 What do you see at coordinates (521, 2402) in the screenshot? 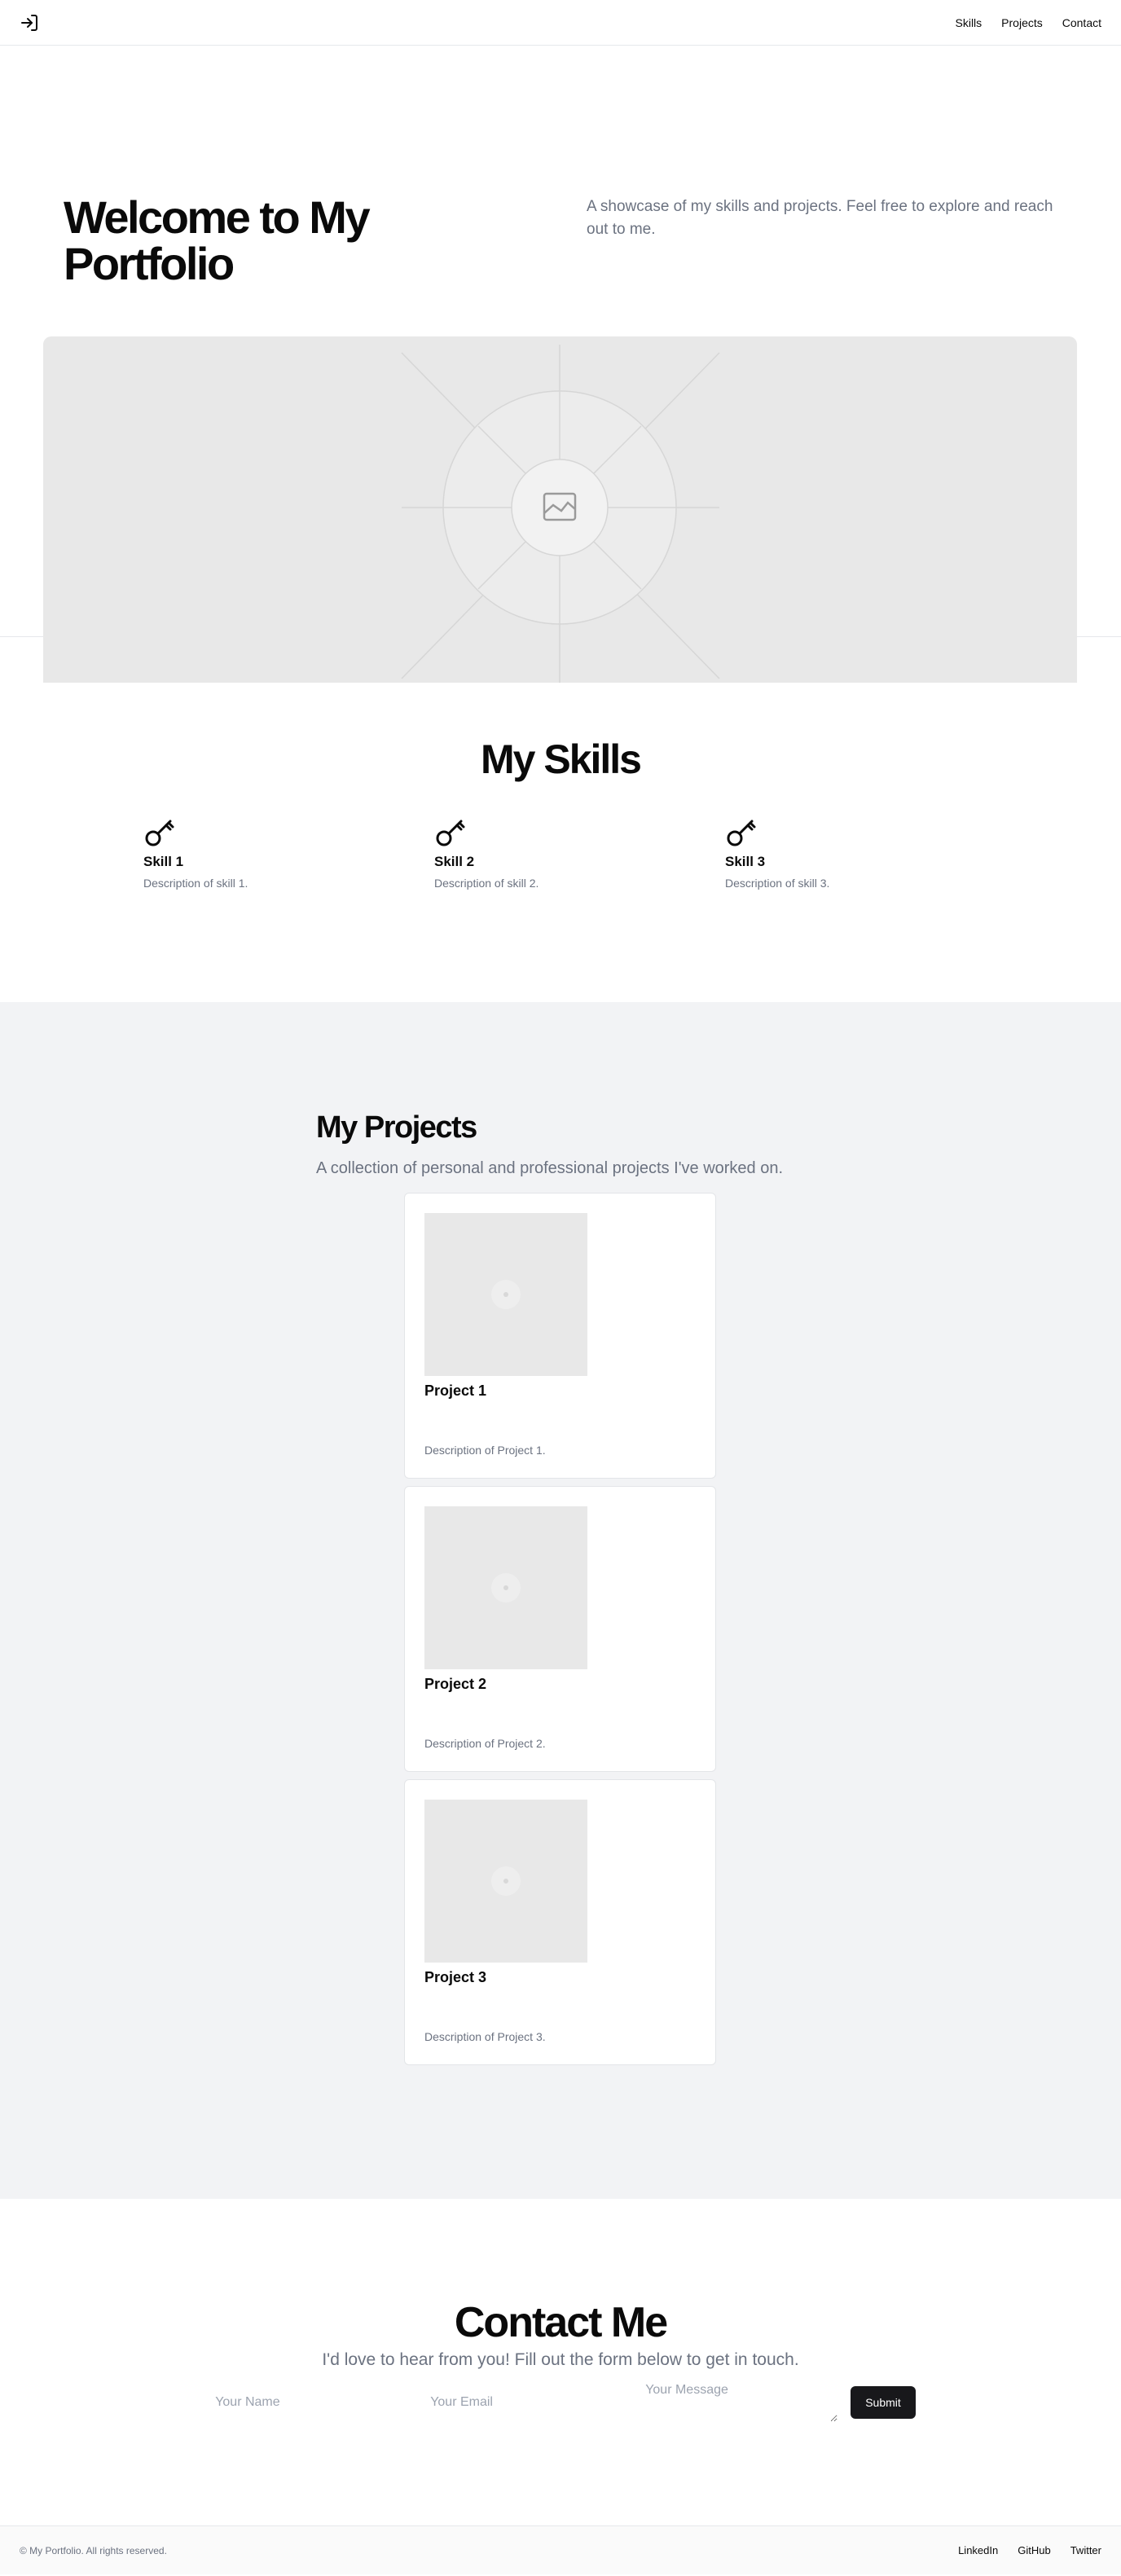
I see `email-input` at bounding box center [521, 2402].